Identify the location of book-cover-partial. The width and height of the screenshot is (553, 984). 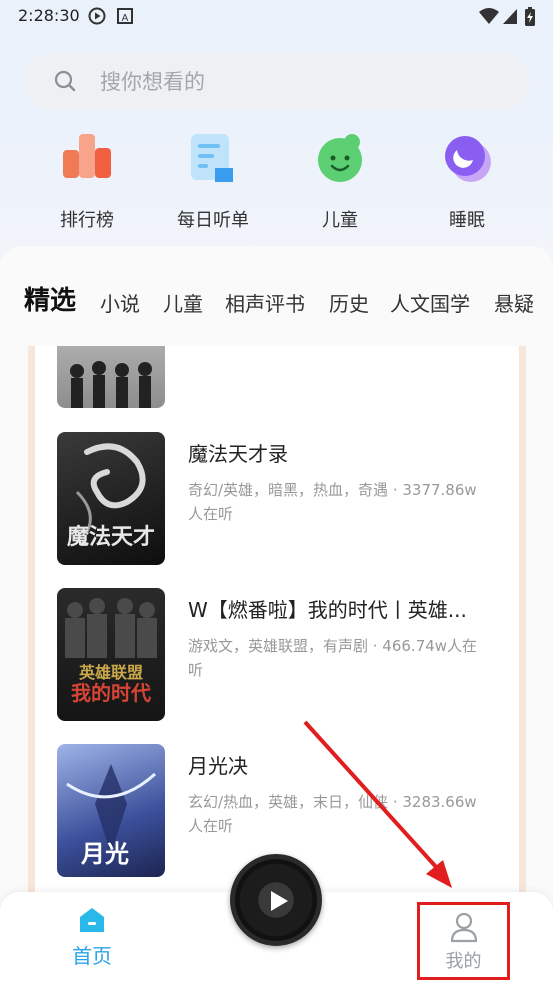
(111, 377).